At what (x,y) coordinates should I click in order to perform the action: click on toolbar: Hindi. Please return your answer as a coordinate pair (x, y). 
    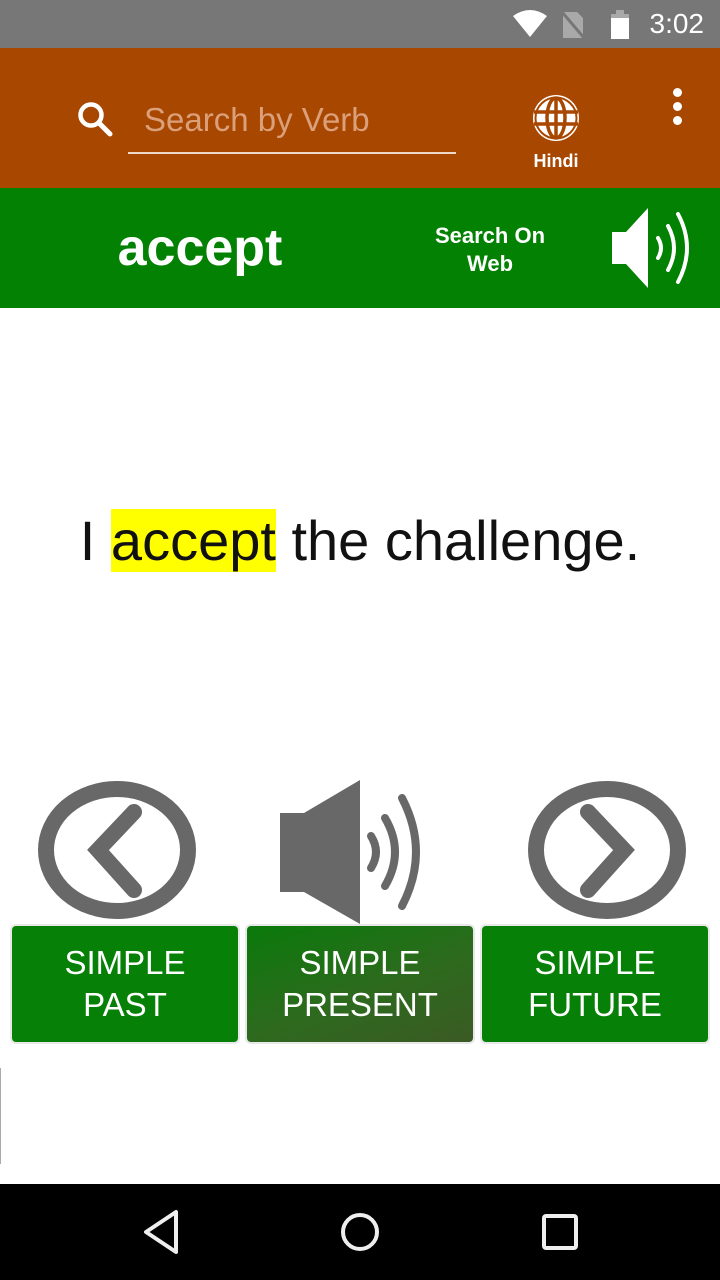
    Looking at the image, I should click on (360, 118).